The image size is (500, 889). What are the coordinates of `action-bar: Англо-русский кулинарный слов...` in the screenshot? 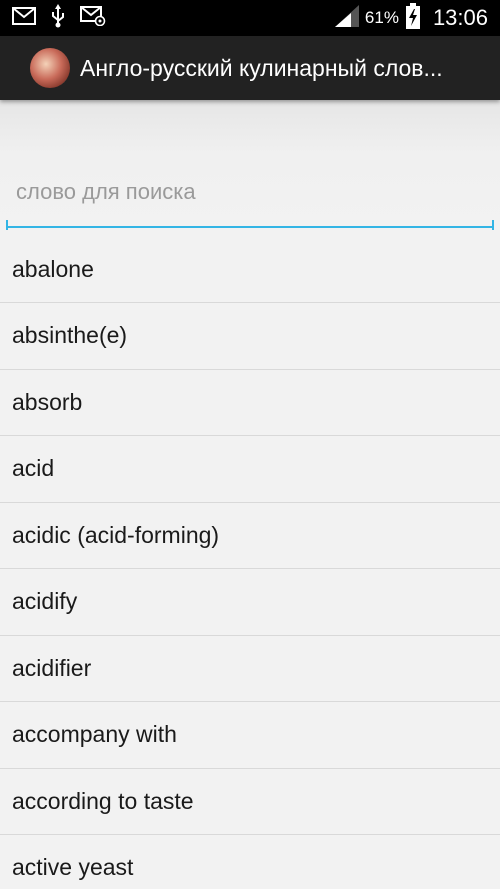 It's located at (250, 68).